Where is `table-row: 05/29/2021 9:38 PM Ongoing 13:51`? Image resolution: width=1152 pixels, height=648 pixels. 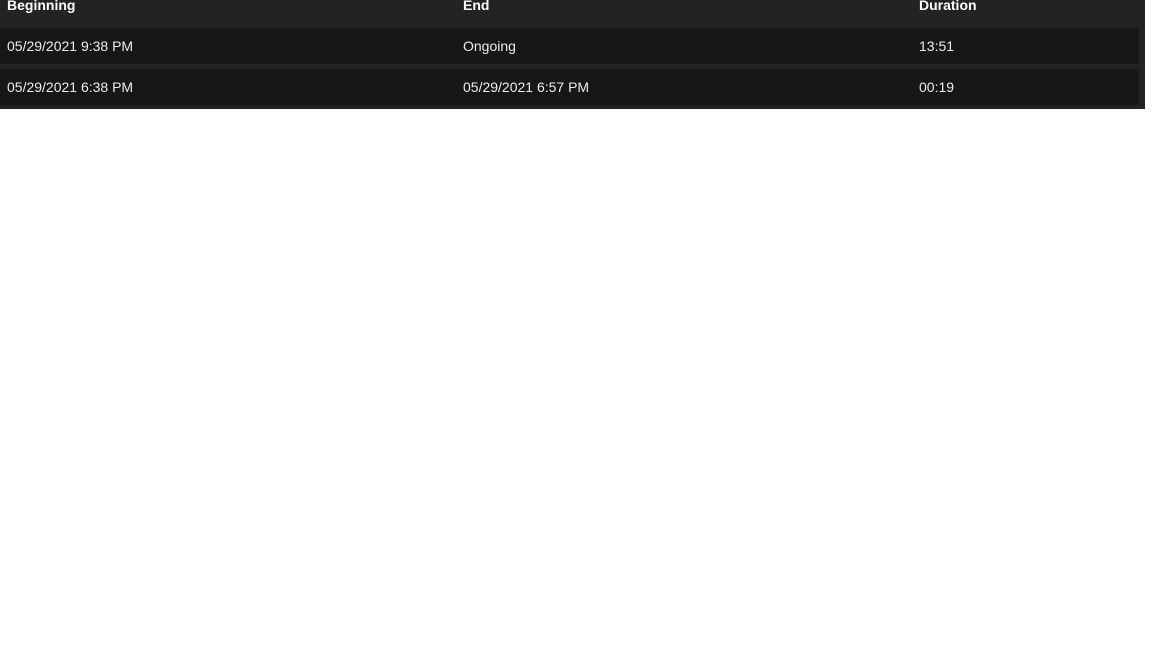 table-row: 05/29/2021 9:38 PM Ongoing 13:51 is located at coordinates (569, 46).